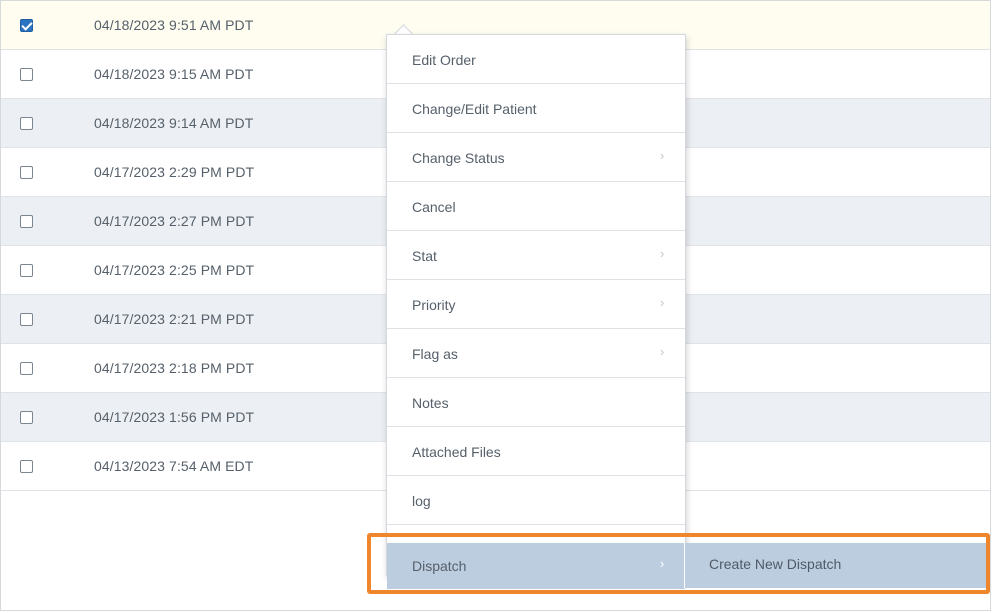 The image size is (993, 613). What do you see at coordinates (424, 256) in the screenshot?
I see `menu-item-label: Stat` at bounding box center [424, 256].